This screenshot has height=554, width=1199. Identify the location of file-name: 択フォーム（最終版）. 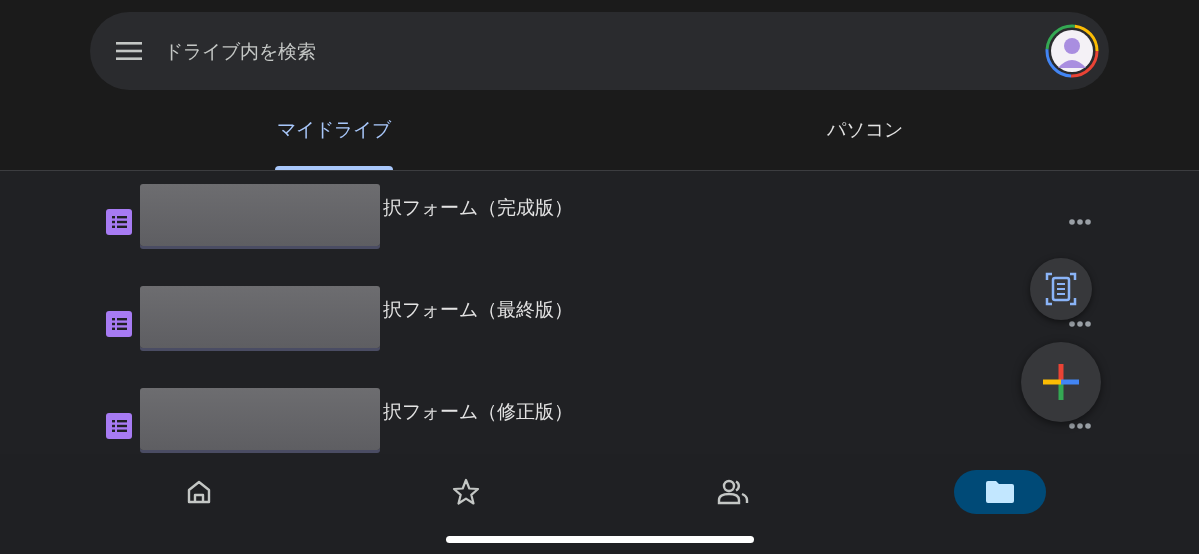
(478, 310).